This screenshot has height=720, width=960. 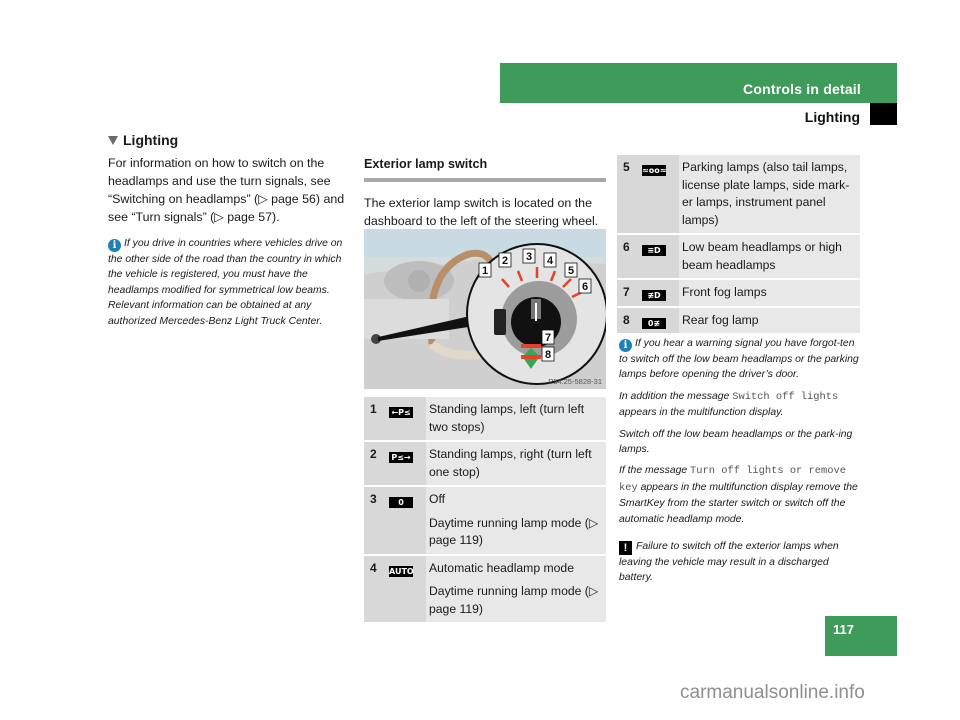 What do you see at coordinates (151, 140) in the screenshot?
I see `heading-text: Lighting` at bounding box center [151, 140].